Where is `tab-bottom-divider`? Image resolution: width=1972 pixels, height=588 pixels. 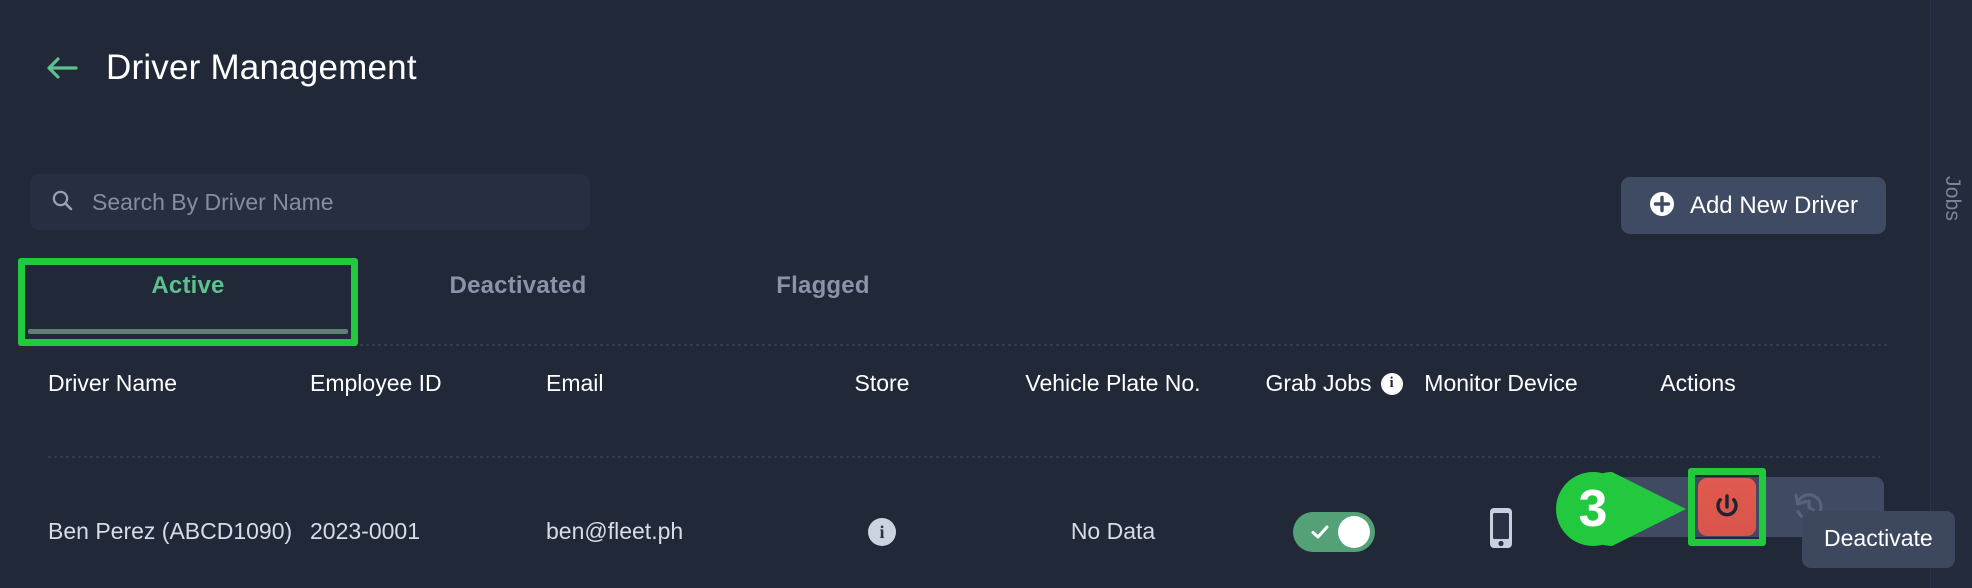 tab-bottom-divider is located at coordinates (954, 345).